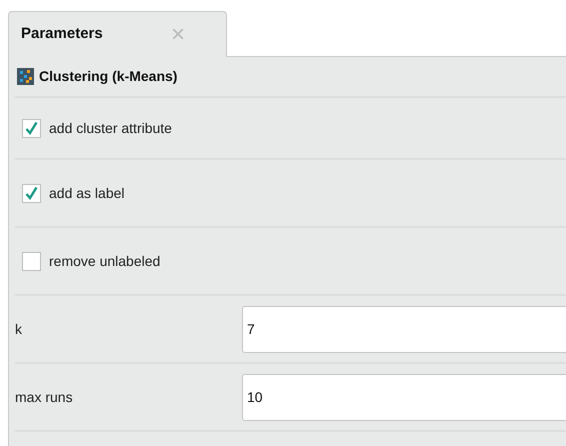 The height and width of the screenshot is (446, 566). I want to click on operator-title: Clustering (k-Means), so click(108, 76).